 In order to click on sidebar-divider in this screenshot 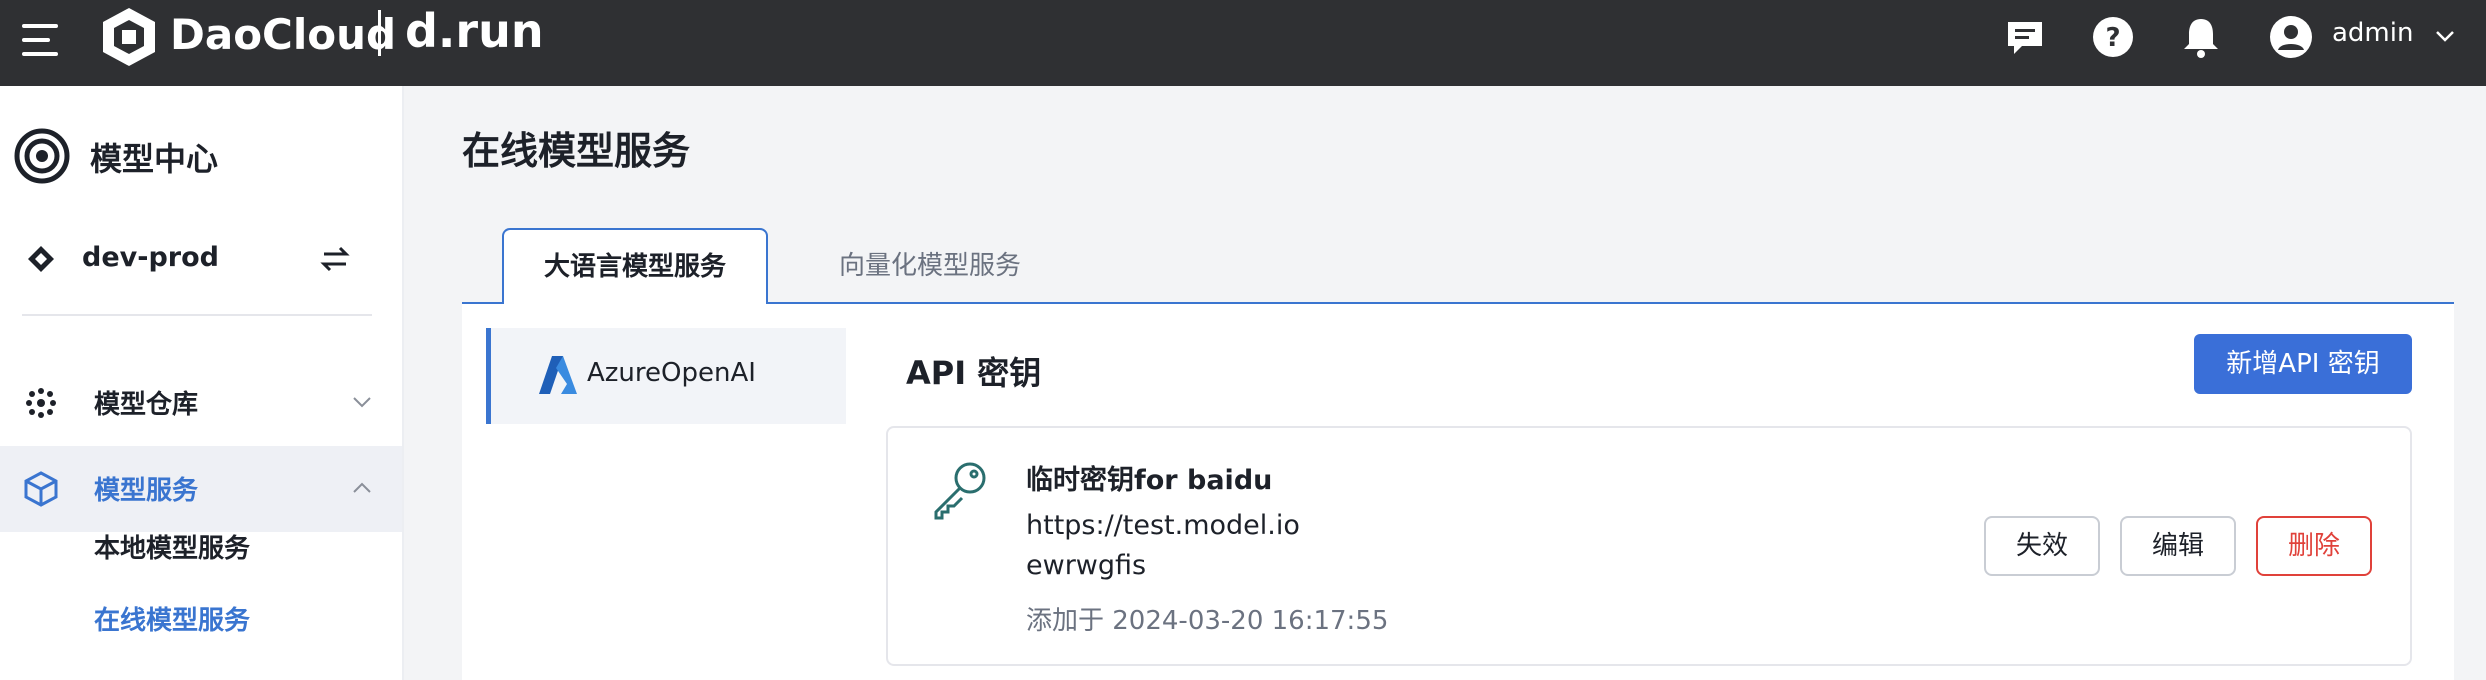, I will do `click(197, 315)`.